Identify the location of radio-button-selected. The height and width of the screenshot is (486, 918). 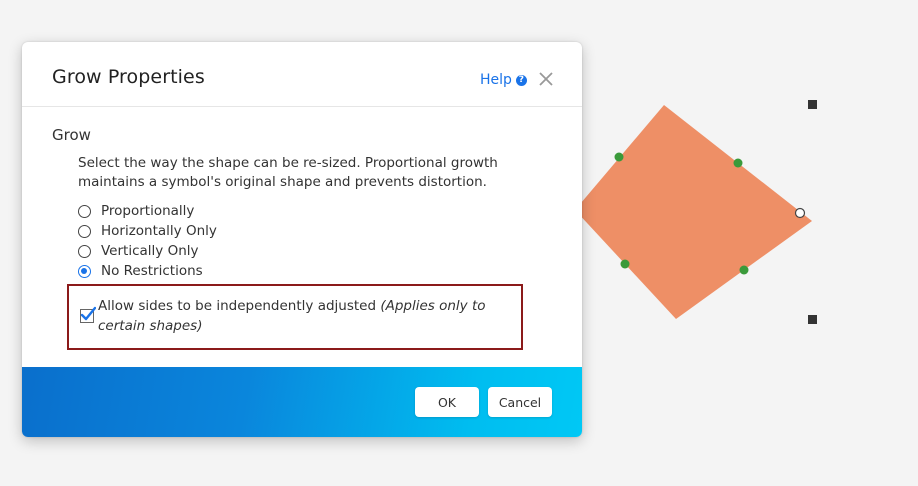
(84, 271).